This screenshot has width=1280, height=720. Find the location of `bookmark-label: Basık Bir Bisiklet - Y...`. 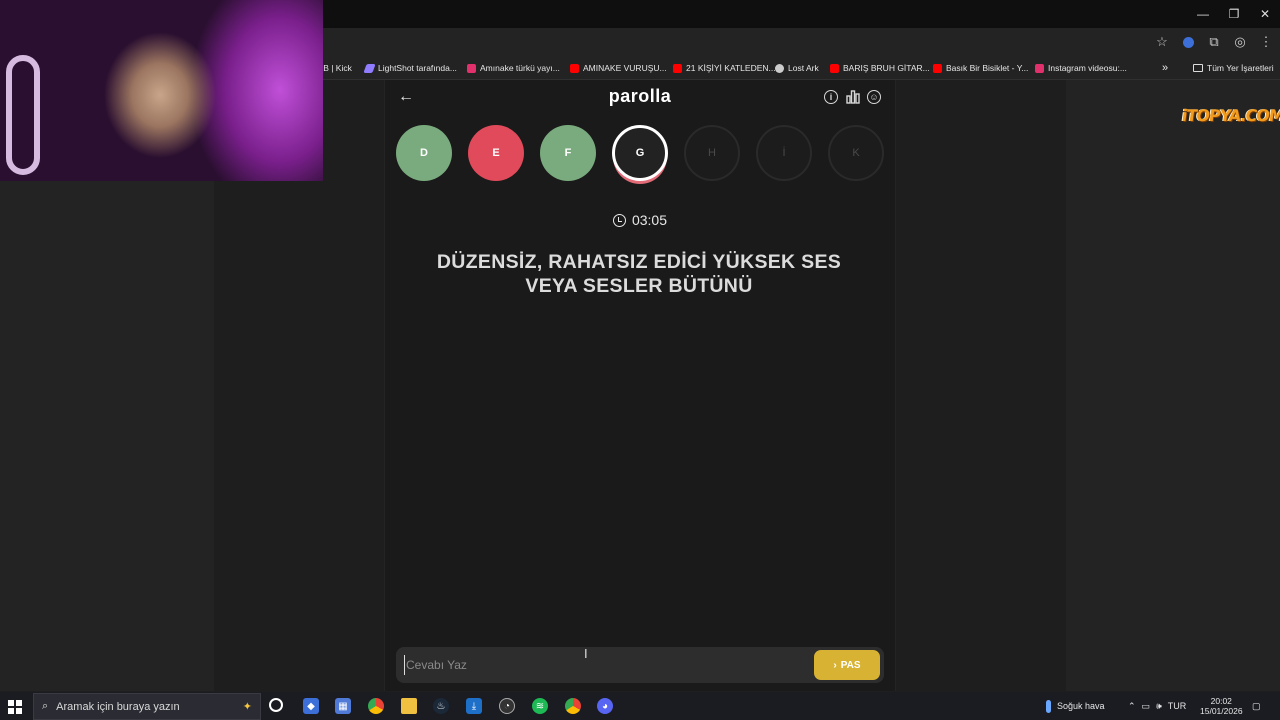

bookmark-label: Basık Bir Bisiklet - Y... is located at coordinates (987, 68).